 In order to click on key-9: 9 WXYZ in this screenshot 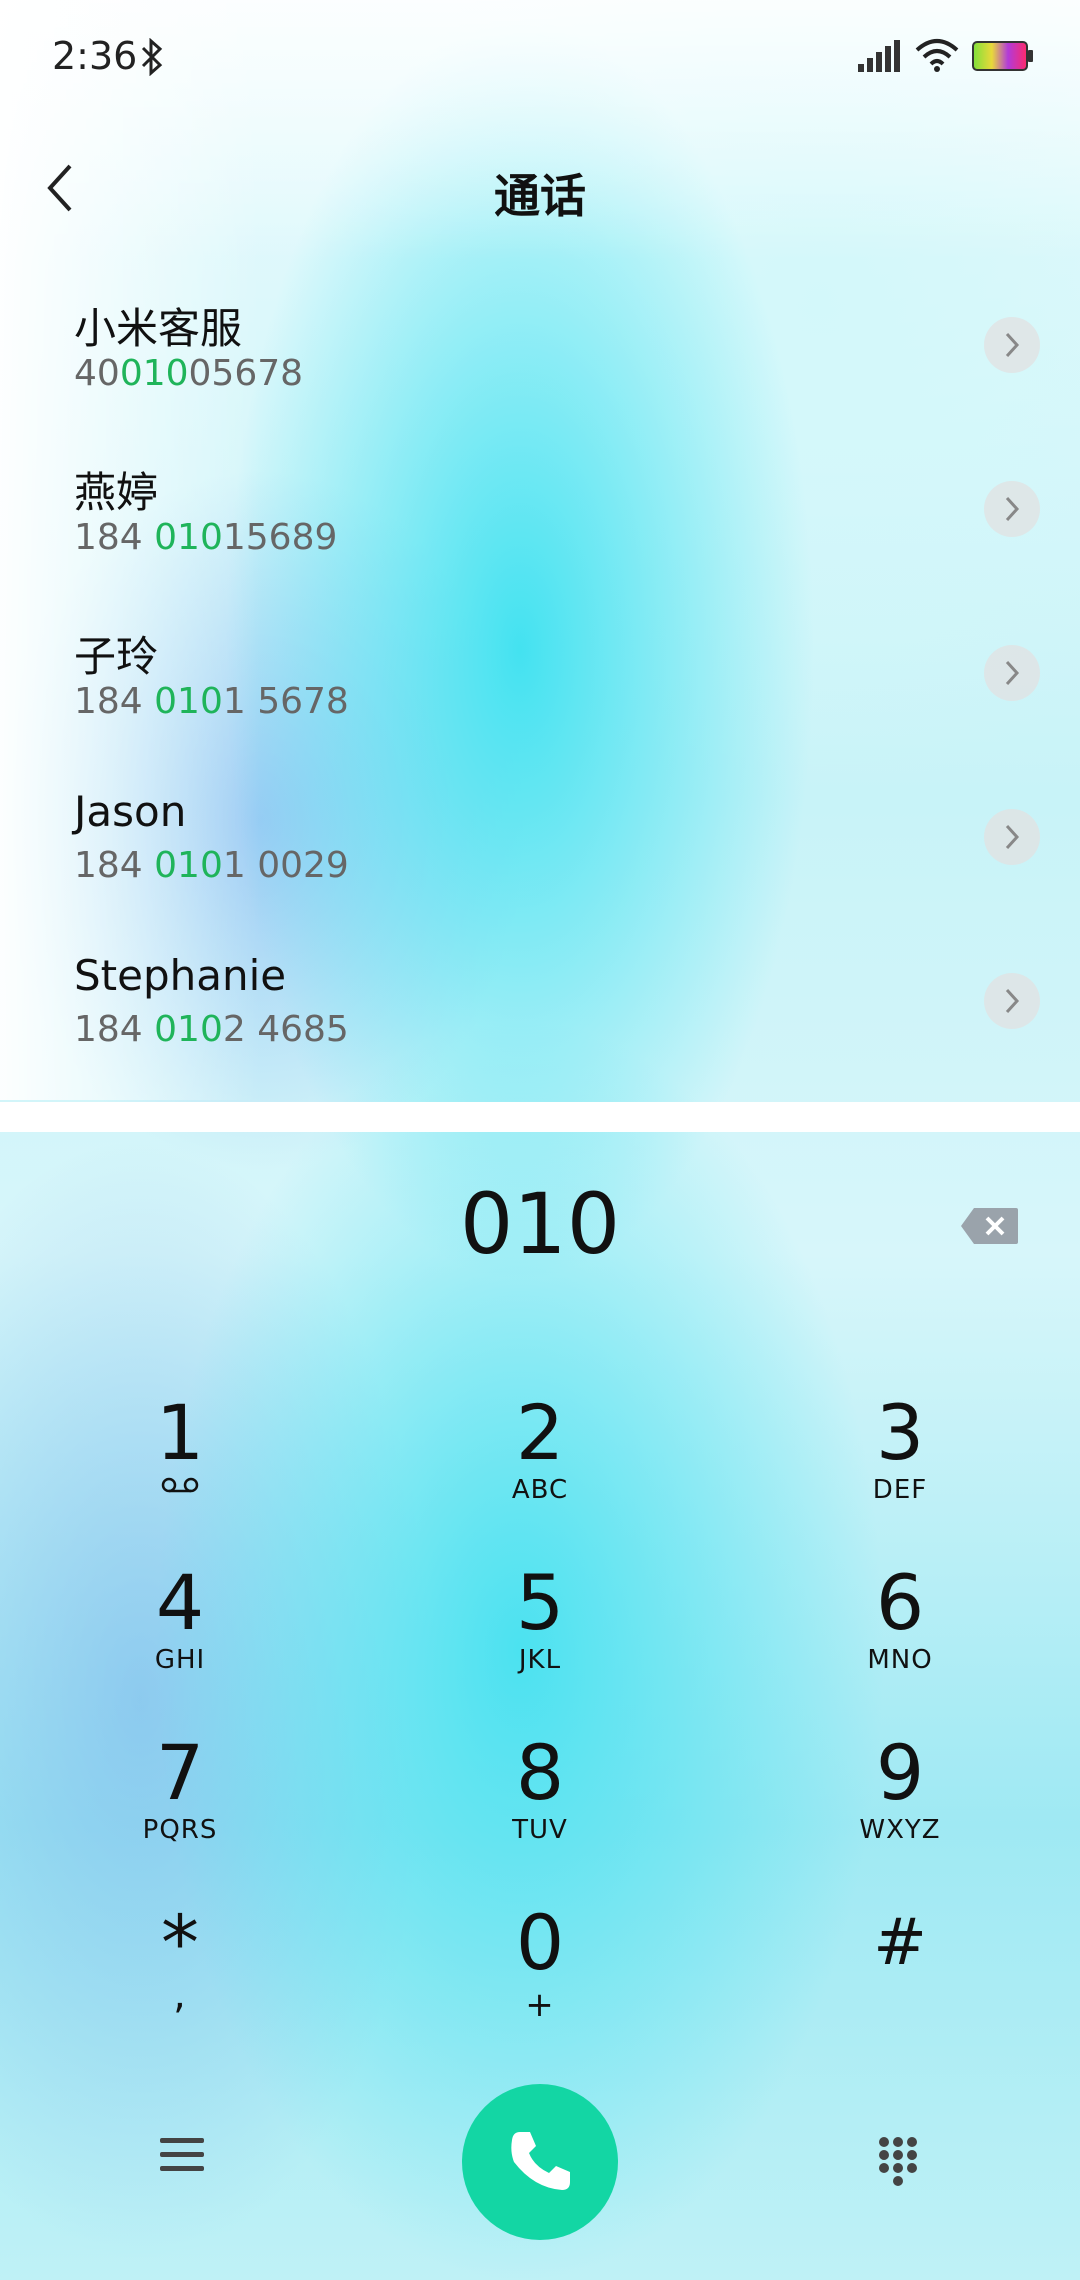, I will do `click(900, 1808)`.